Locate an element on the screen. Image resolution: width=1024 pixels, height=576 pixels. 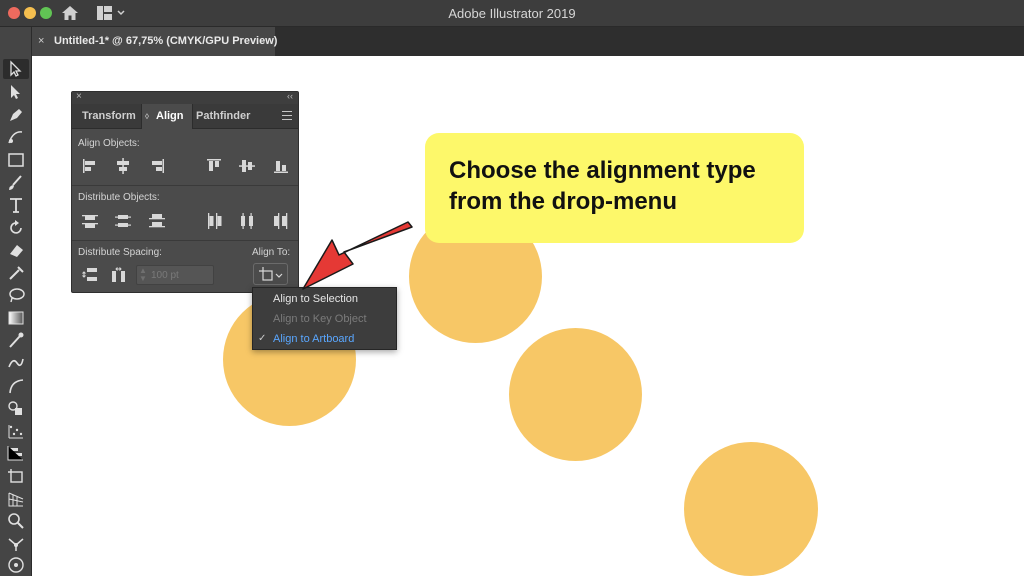
lasso-tool-icon is located at coordinates (16, 295).